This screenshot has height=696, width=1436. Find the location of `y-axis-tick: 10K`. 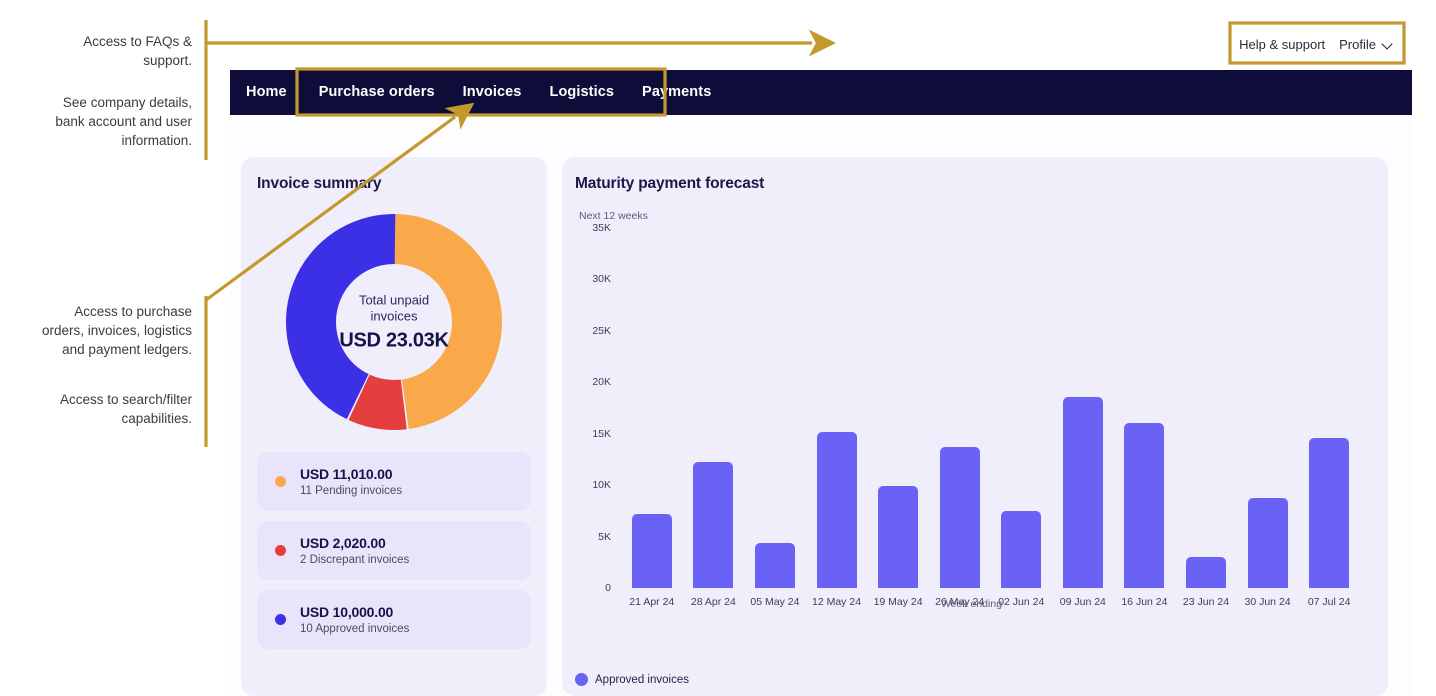

y-axis-tick: 10K is located at coordinates (601, 485).